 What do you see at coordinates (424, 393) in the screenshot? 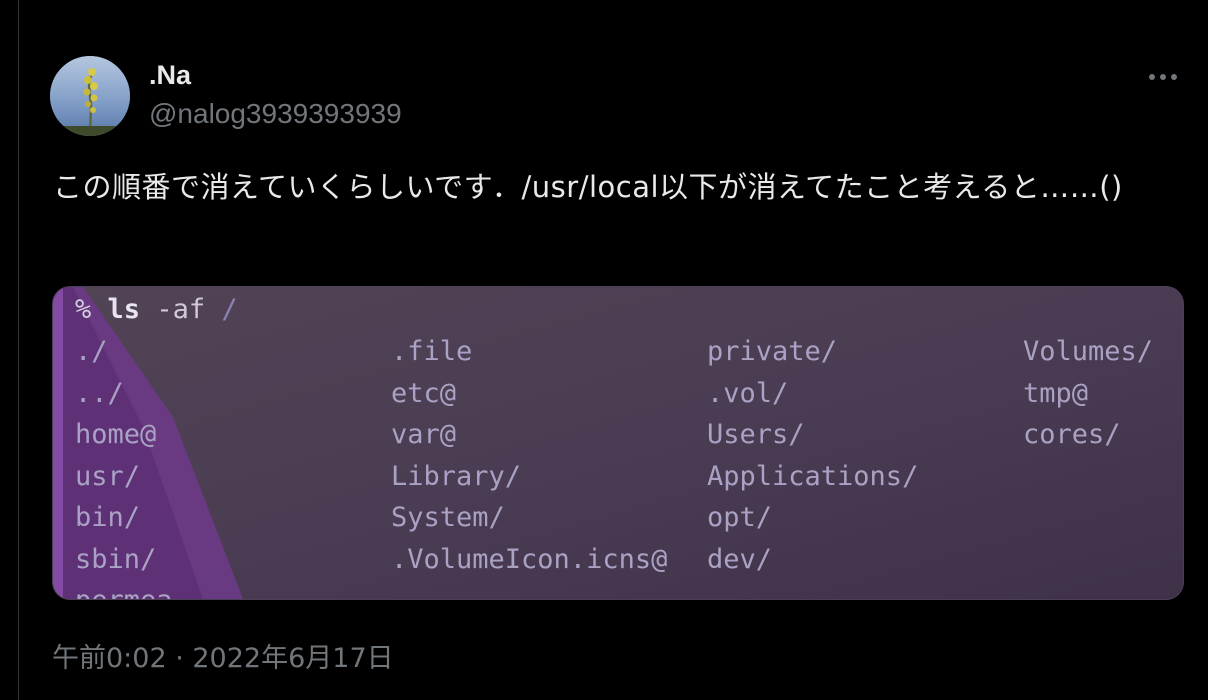
I see `ls-entry: etc@` at bounding box center [424, 393].